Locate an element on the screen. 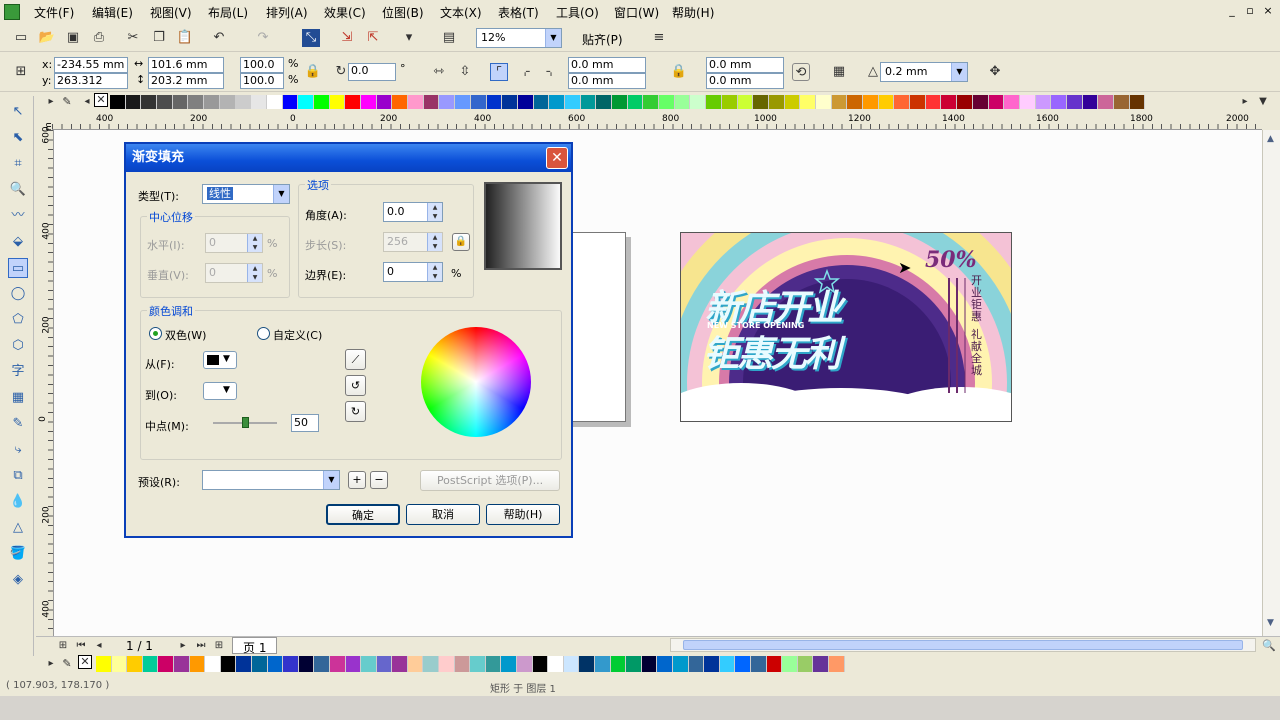  corner-radius-top-left: 0.0 mm is located at coordinates (607, 65).